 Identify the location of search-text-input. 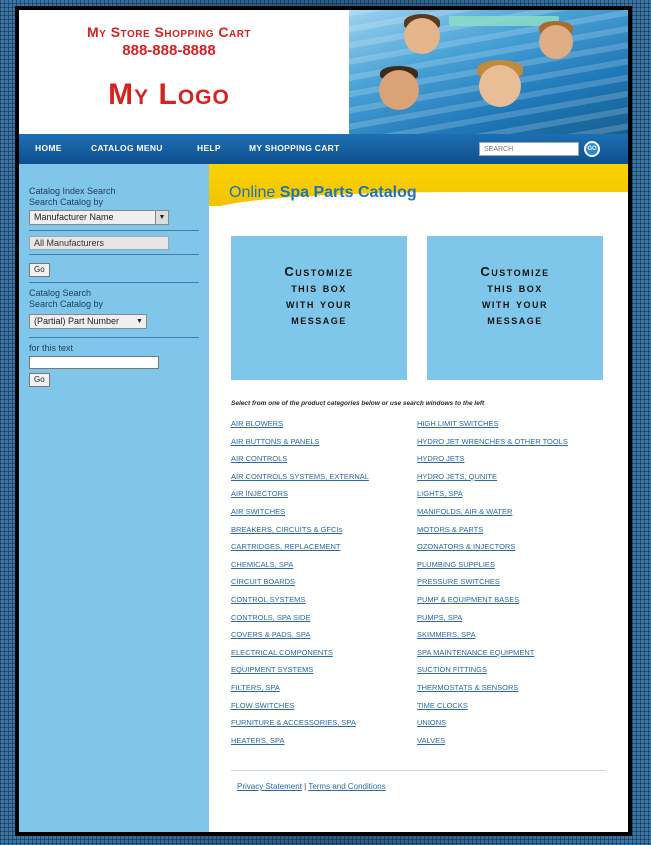
(94, 362).